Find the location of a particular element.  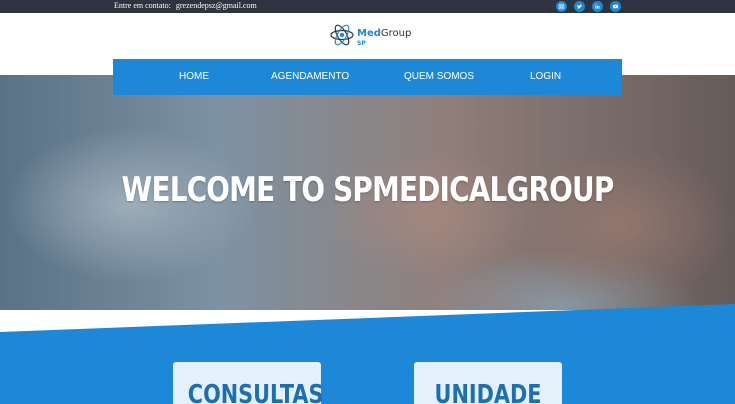

instagram-icon is located at coordinates (561, 6).